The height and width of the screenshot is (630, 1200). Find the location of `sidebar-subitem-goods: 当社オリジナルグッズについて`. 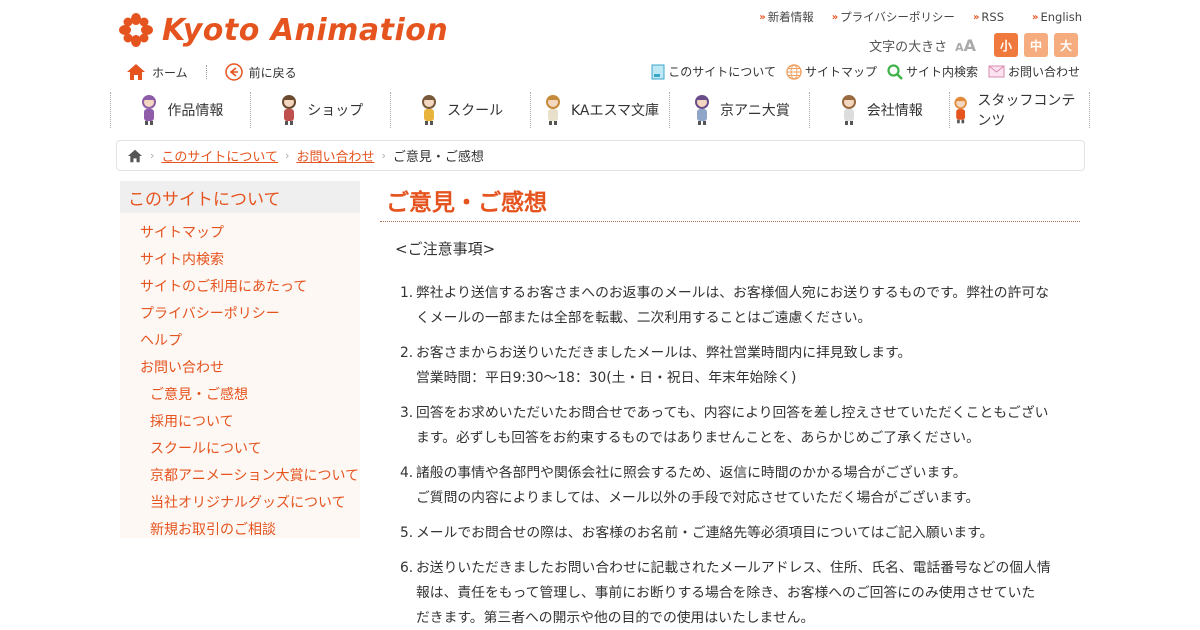

sidebar-subitem-goods: 当社オリジナルグッズについて is located at coordinates (240, 501).